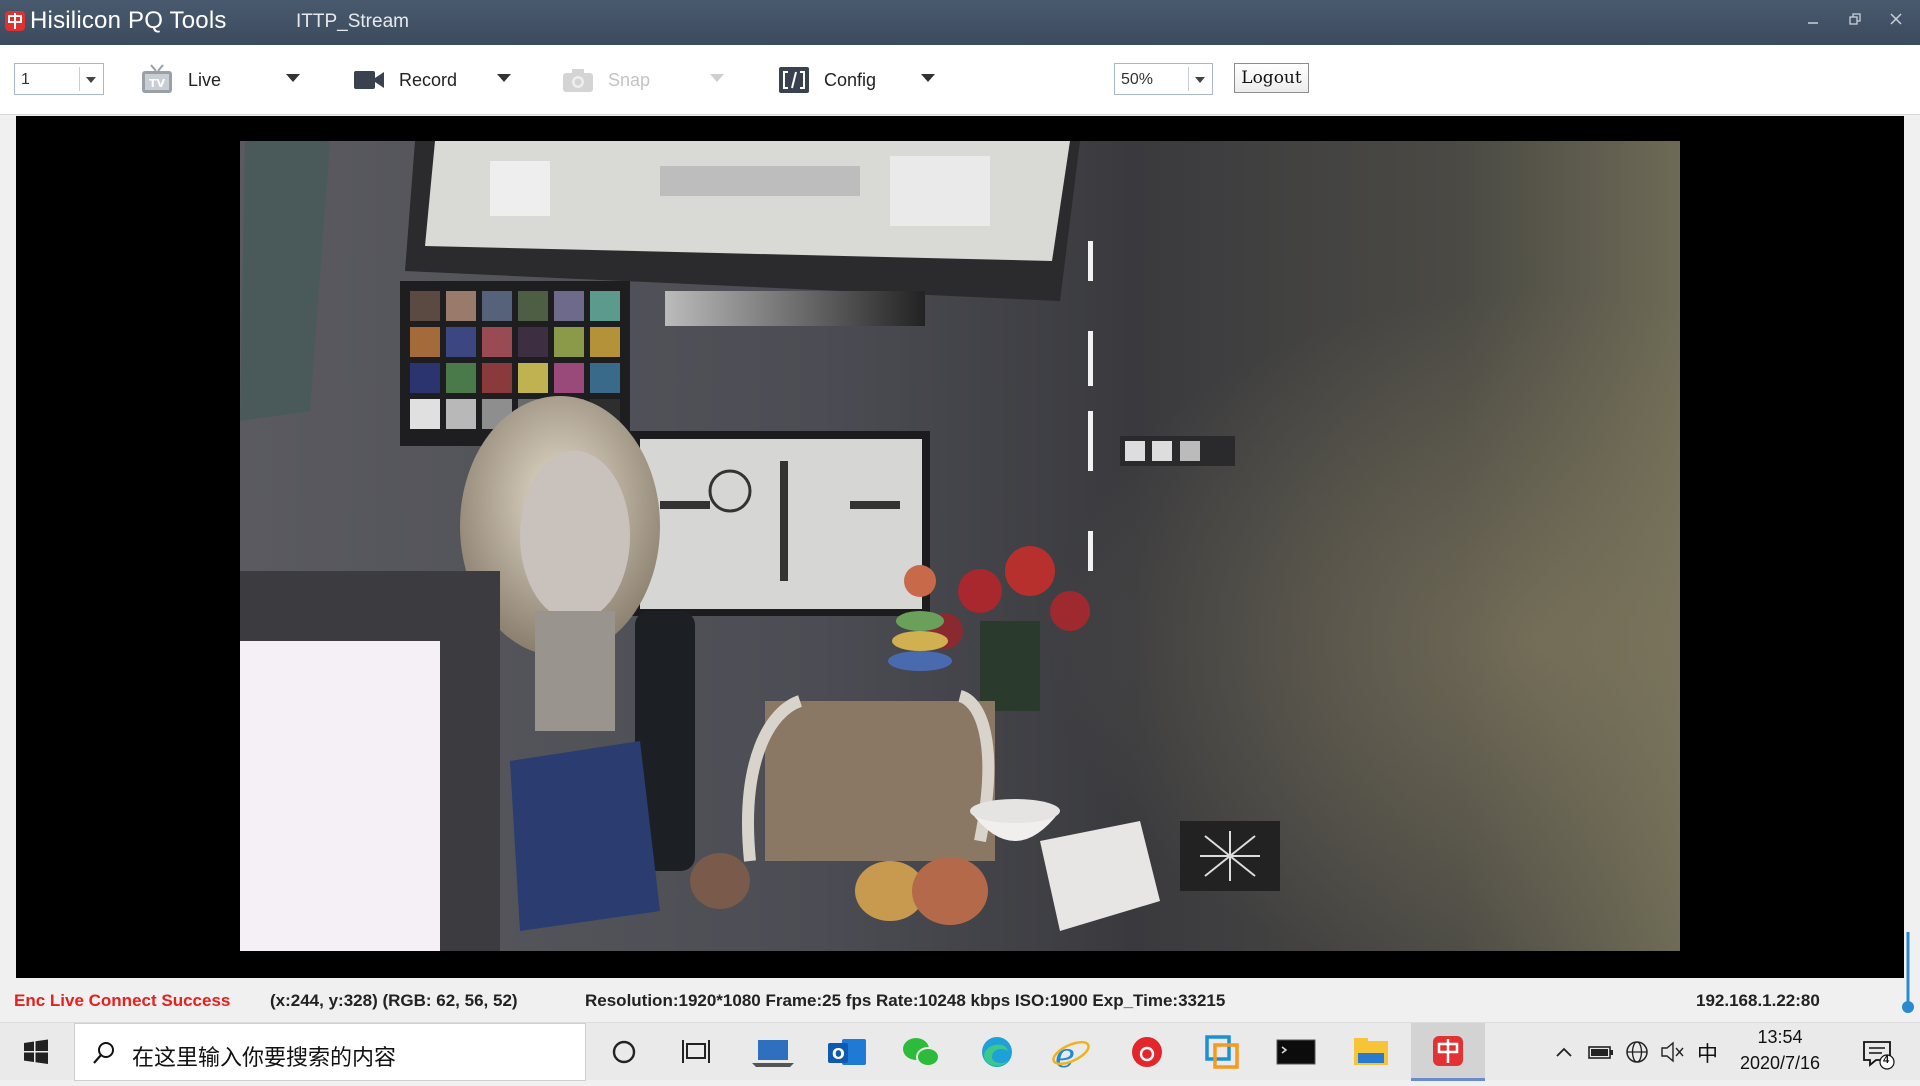  I want to click on pc-icon, so click(773, 1052).